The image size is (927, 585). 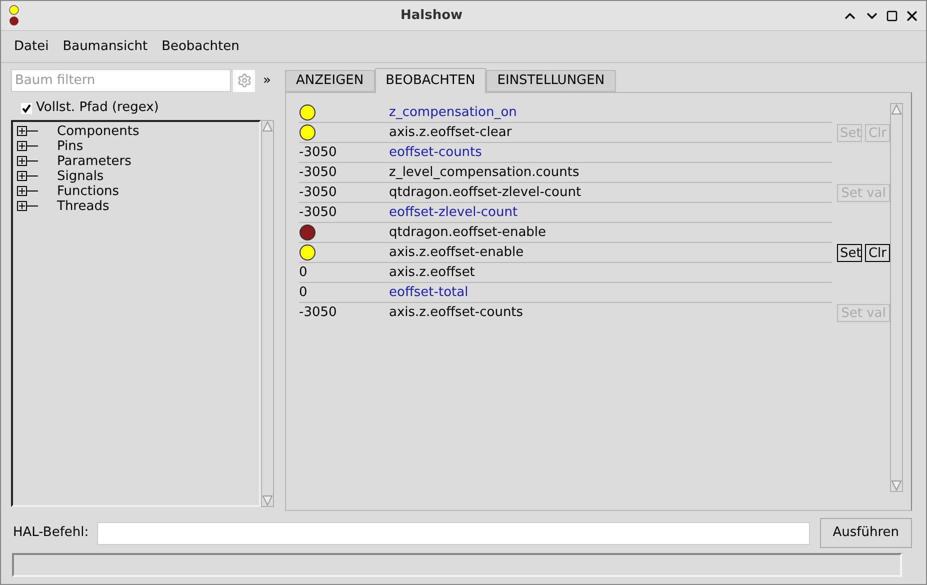 I want to click on menu-item: Beobachten, so click(x=201, y=46).